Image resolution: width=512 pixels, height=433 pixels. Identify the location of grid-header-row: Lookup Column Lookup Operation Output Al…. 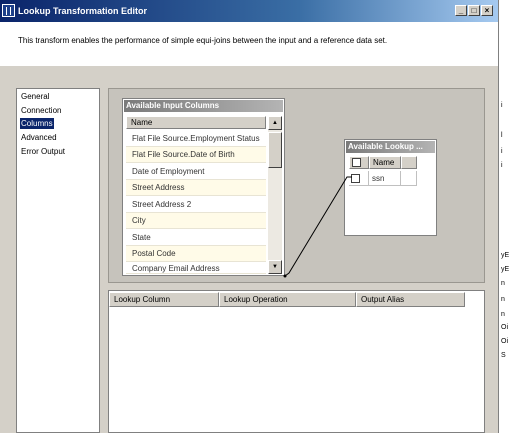
(287, 299).